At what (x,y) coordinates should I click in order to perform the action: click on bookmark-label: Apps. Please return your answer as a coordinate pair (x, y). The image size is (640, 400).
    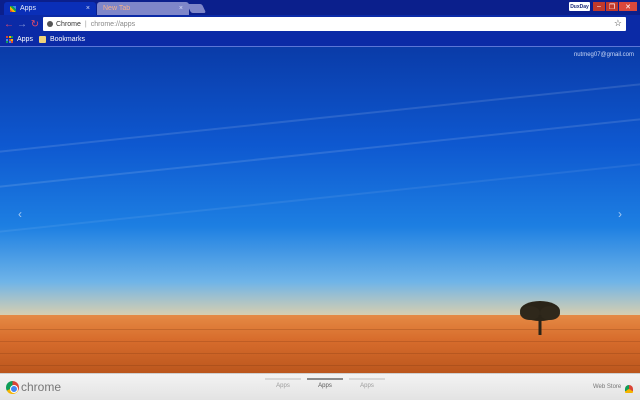
    Looking at the image, I should click on (25, 39).